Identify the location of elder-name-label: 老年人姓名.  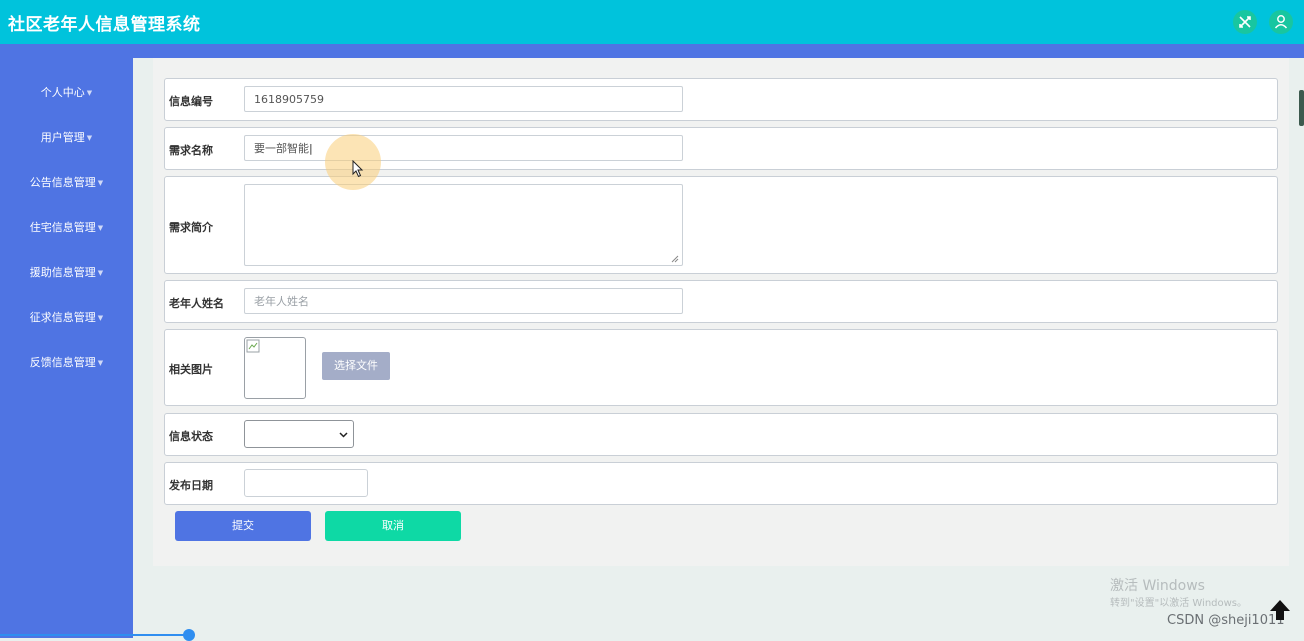
(196, 303).